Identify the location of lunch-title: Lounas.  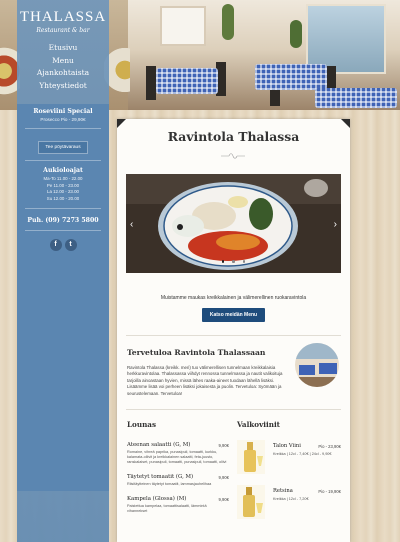
(142, 424).